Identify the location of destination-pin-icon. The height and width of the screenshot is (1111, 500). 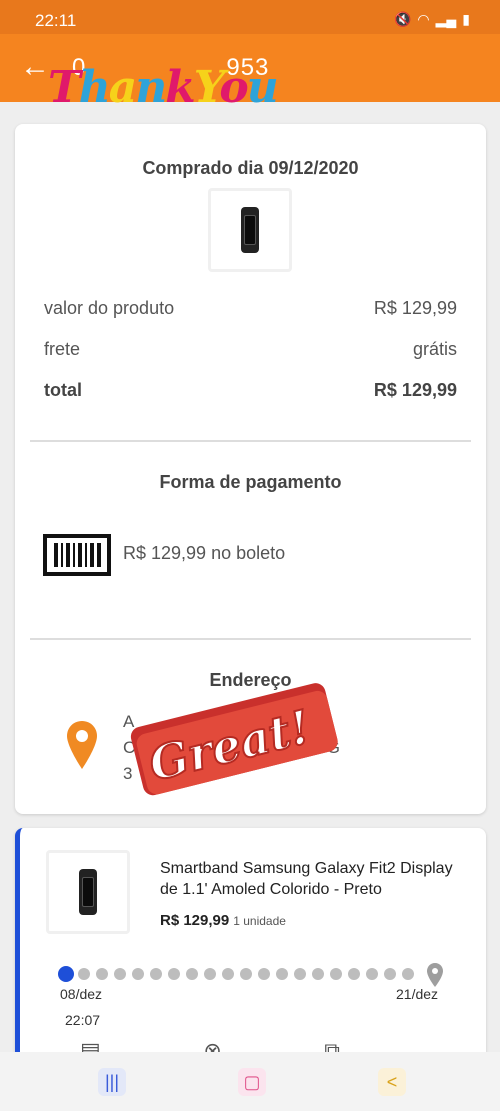
(435, 975).